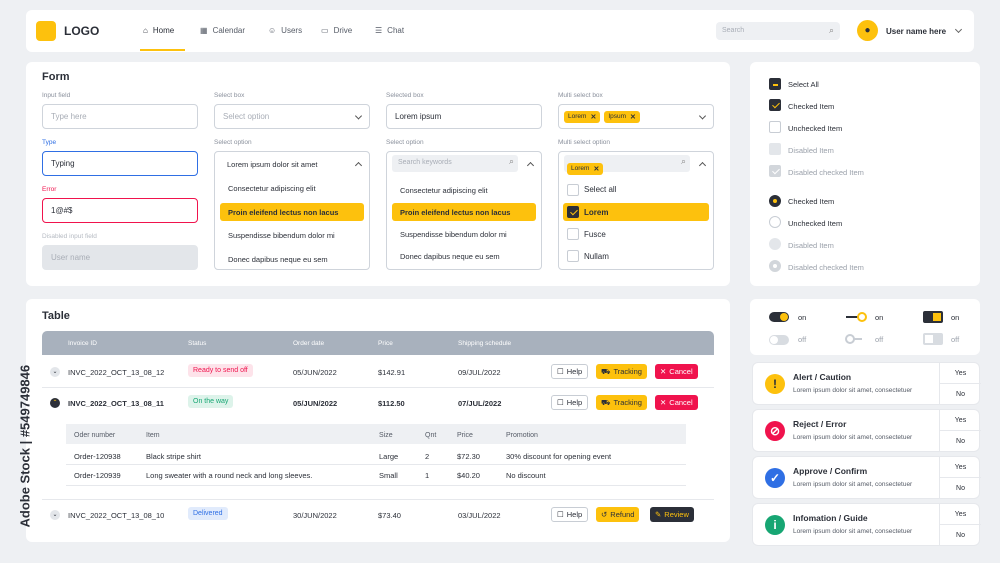 The width and height of the screenshot is (1000, 563). I want to click on nav-chat: ☰ Chat, so click(389, 30).